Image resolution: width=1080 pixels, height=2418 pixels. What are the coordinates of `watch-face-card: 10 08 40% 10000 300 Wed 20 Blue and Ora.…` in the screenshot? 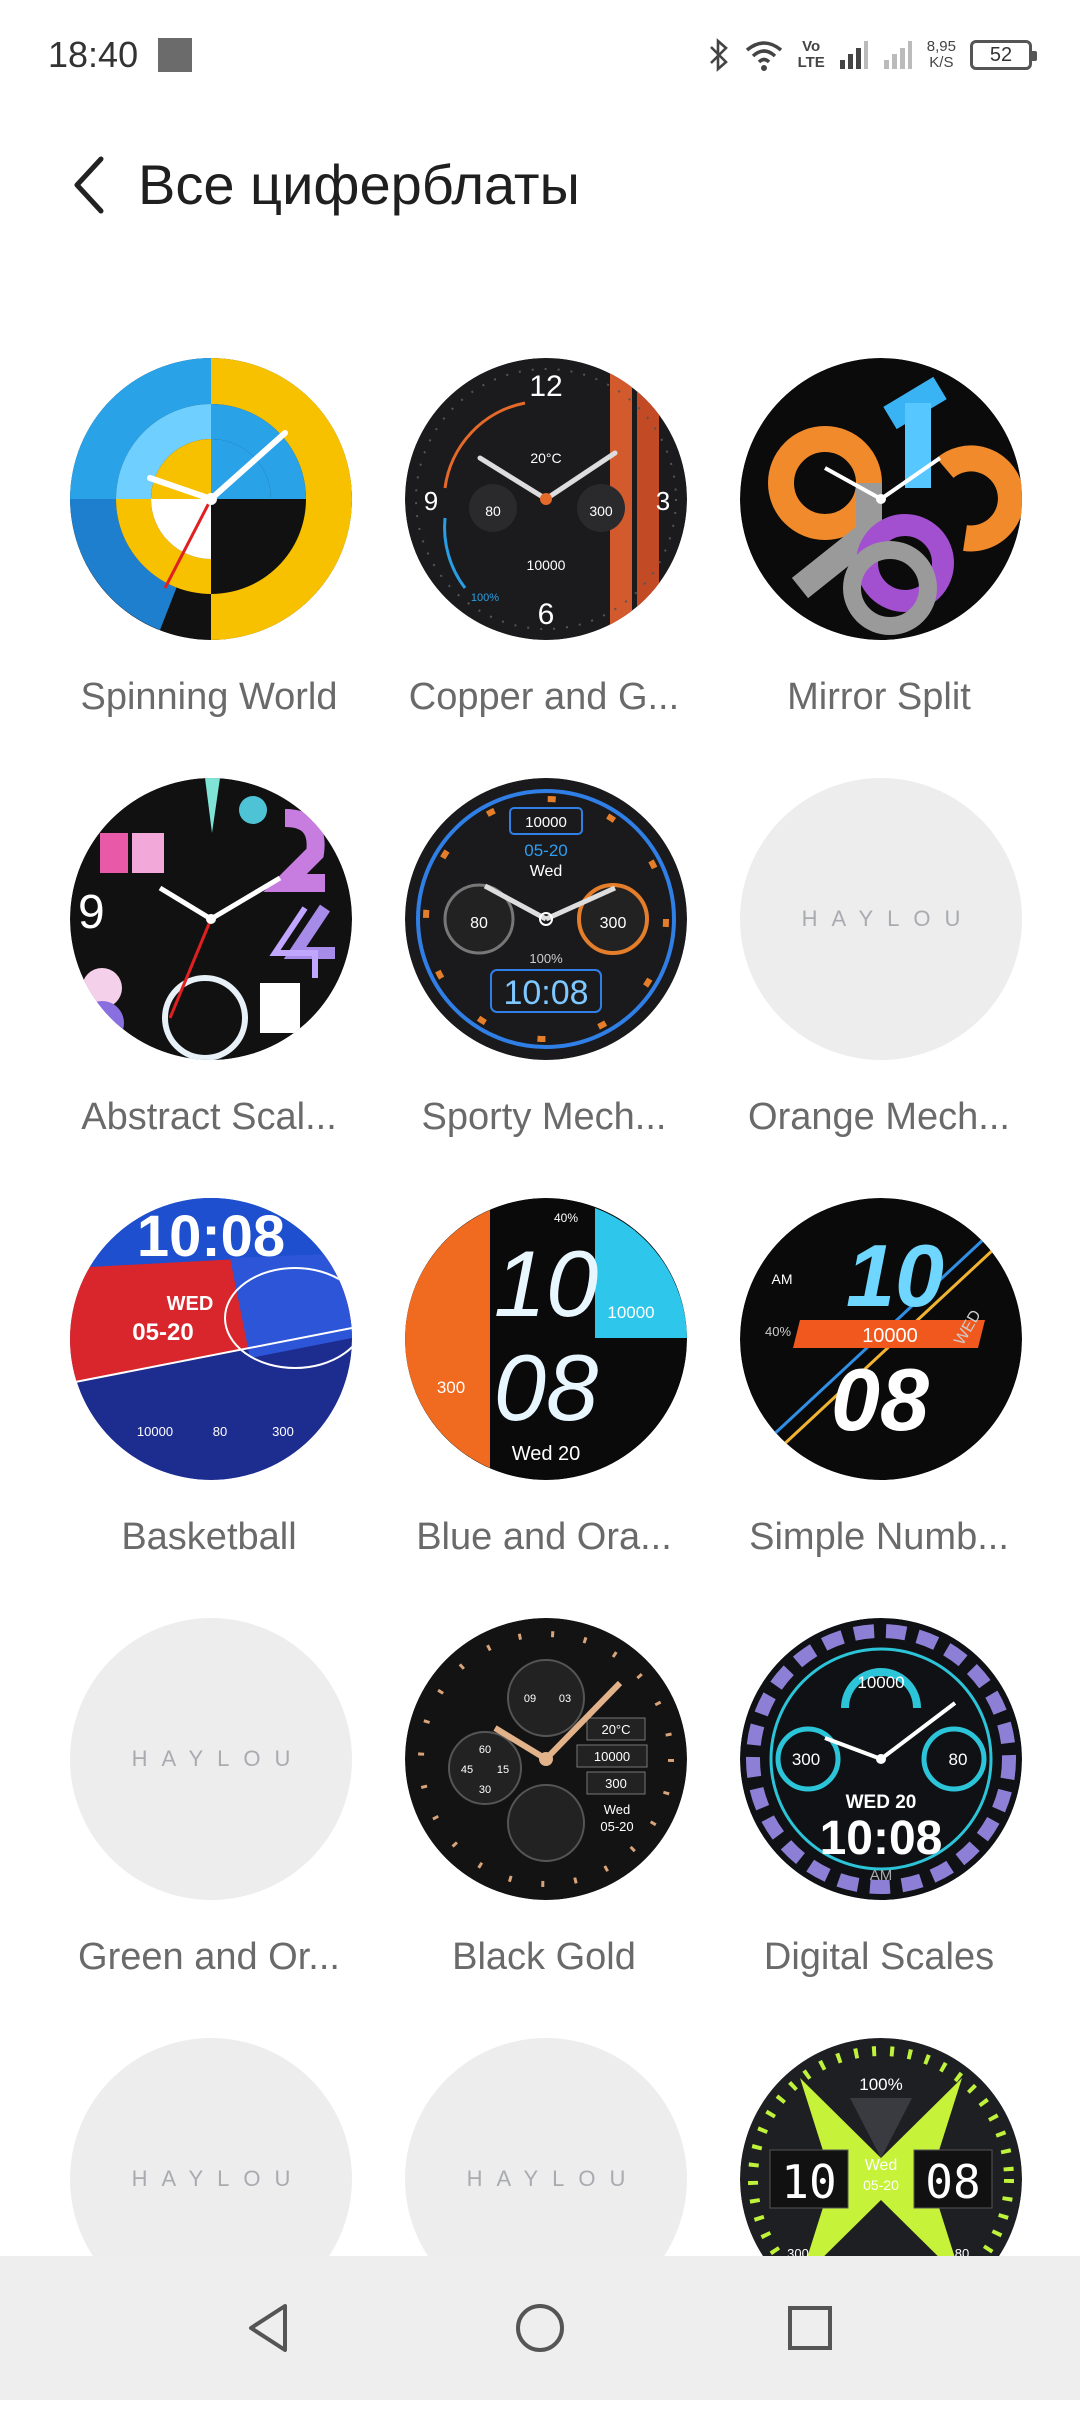 It's located at (544, 1388).